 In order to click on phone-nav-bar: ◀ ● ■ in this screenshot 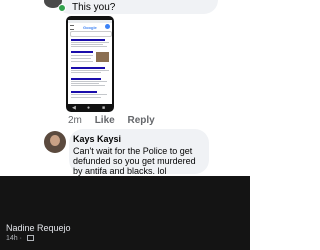, I will do `click(90, 108)`.